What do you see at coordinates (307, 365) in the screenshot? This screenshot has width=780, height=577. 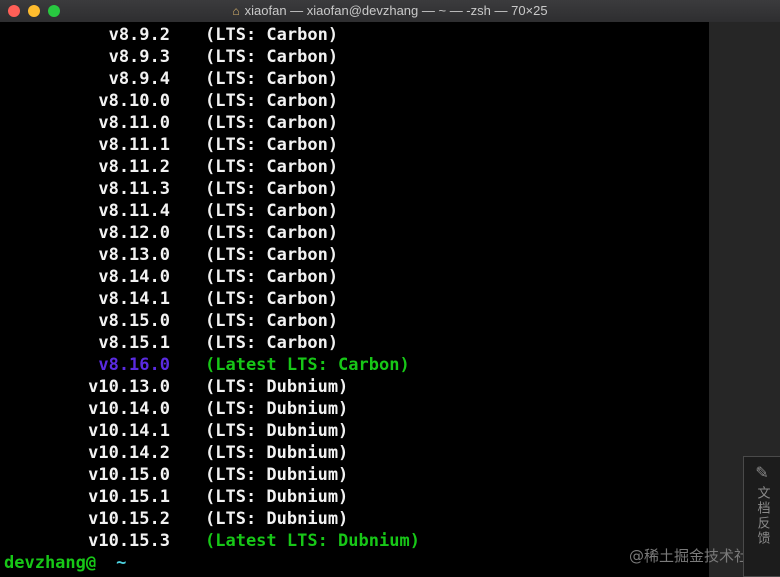 I see `lts-label: (Latest LTS: Carbon)` at bounding box center [307, 365].